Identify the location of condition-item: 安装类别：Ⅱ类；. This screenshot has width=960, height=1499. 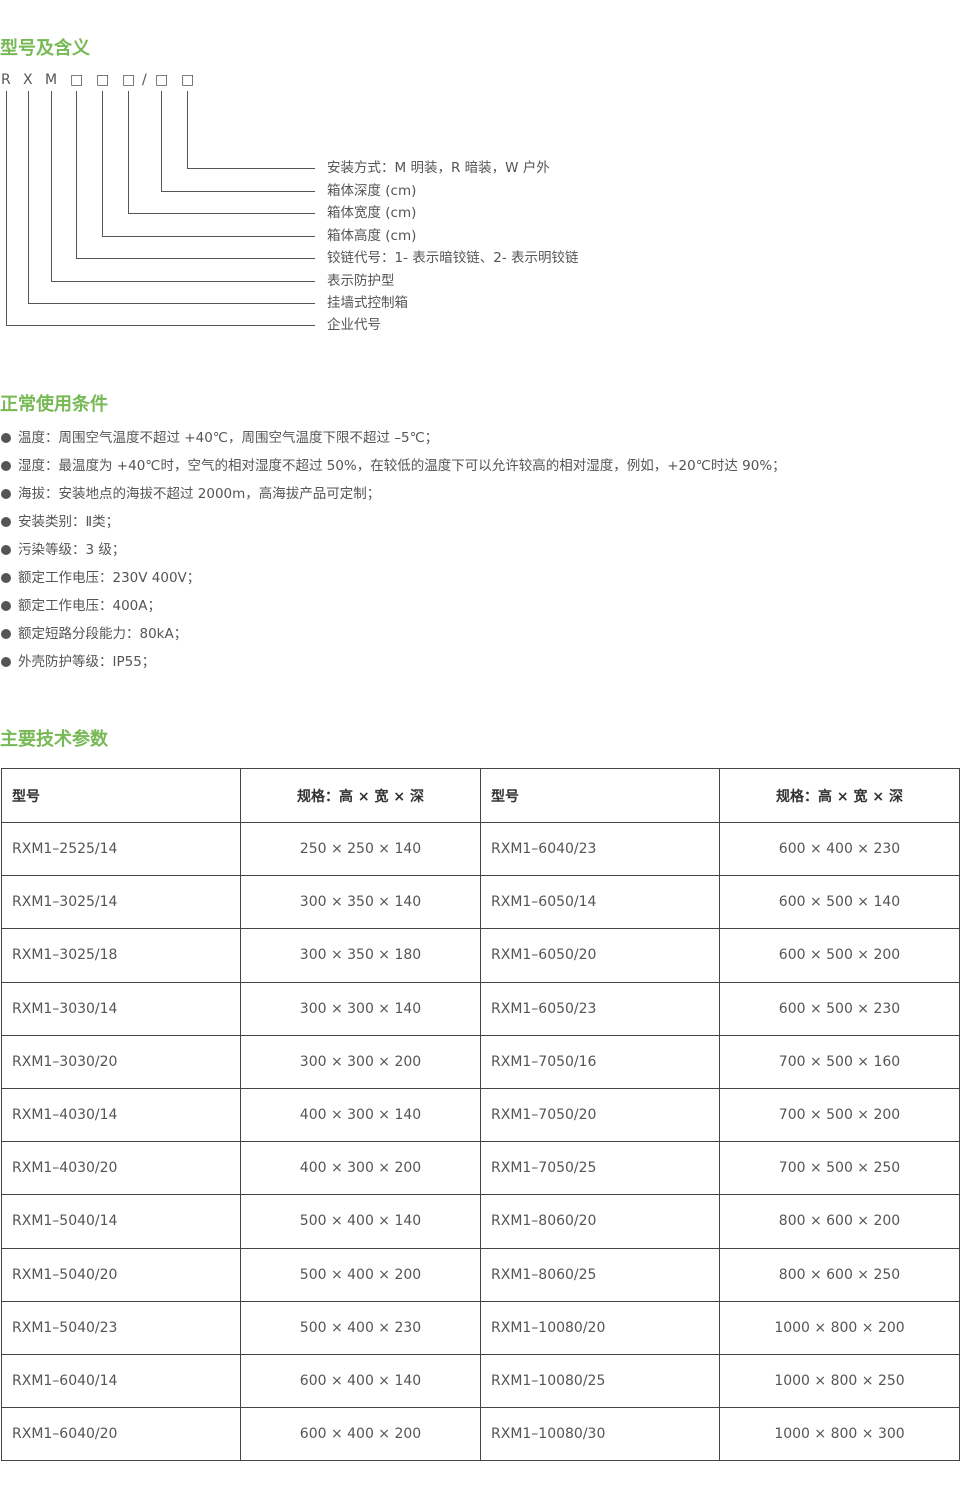
(393, 526).